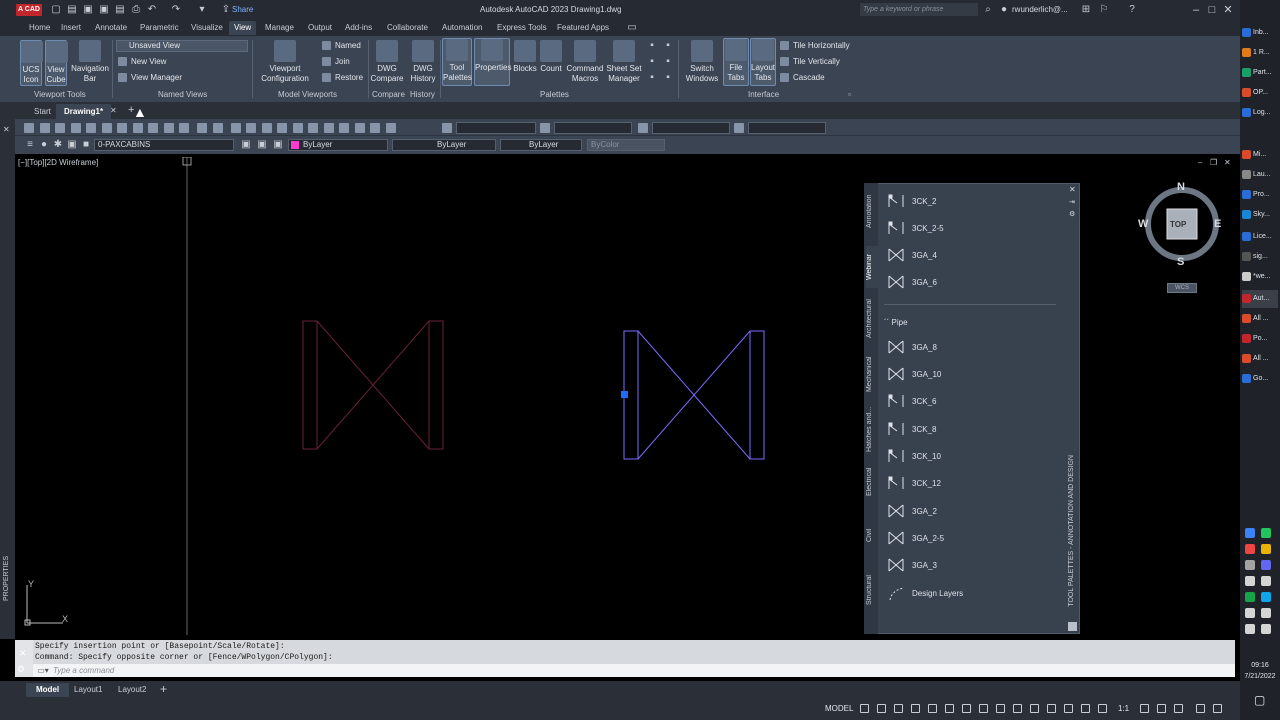 This screenshot has width=1280, height=720. Describe the element at coordinates (39, 28) in the screenshot. I see `ribbon-tab-home: Home` at that location.